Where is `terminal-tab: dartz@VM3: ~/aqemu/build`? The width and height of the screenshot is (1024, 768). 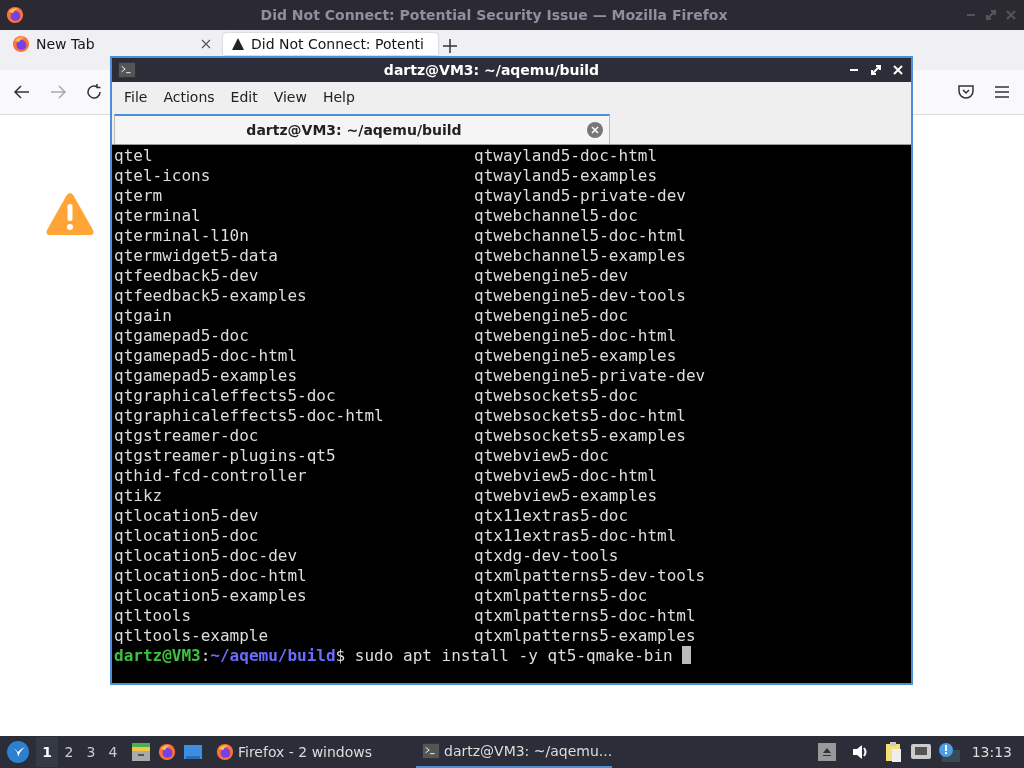 terminal-tab: dartz@VM3: ~/aqemu/build is located at coordinates (362, 129).